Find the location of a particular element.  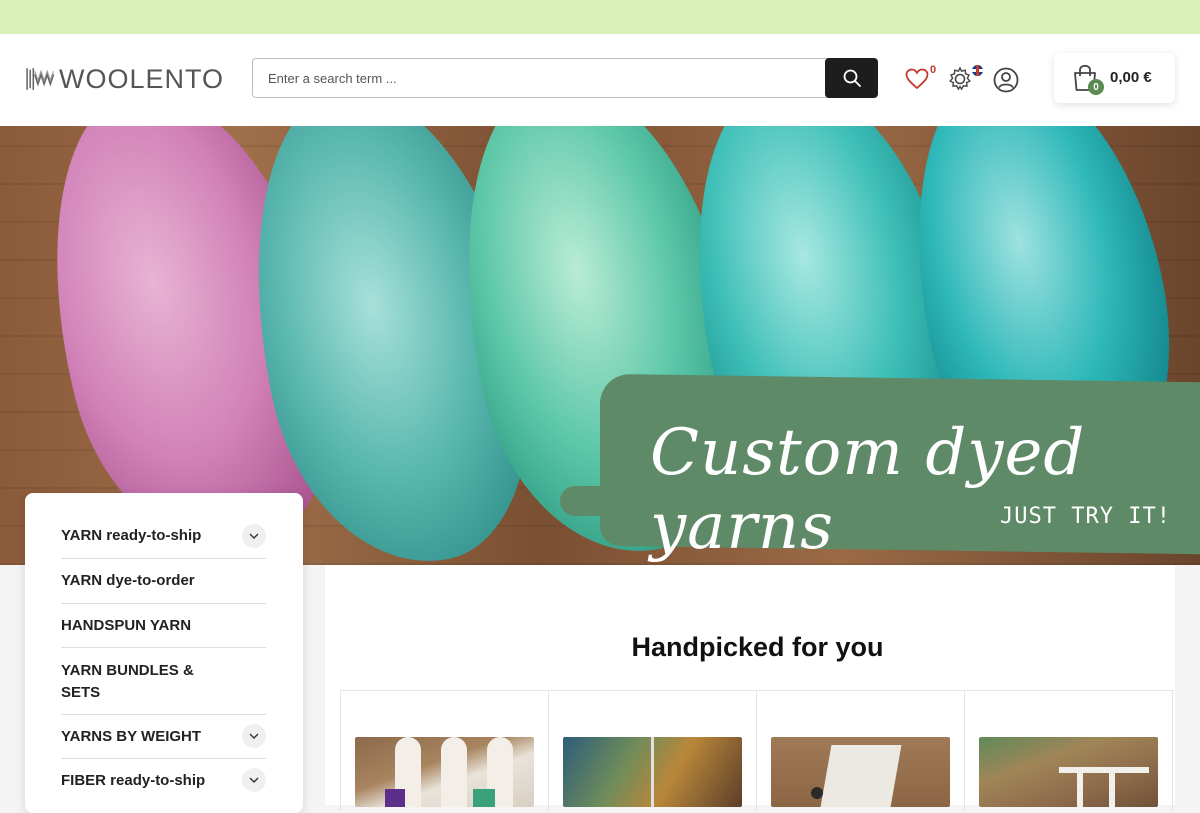

cart-button: 0 0,00 € is located at coordinates (1114, 78).